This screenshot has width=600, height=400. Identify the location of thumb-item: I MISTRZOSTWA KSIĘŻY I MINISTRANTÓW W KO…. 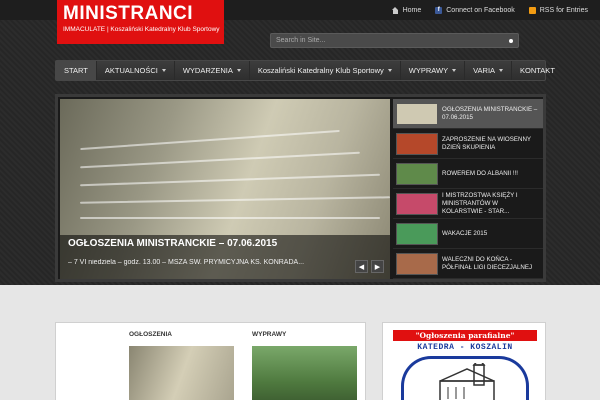
(468, 204).